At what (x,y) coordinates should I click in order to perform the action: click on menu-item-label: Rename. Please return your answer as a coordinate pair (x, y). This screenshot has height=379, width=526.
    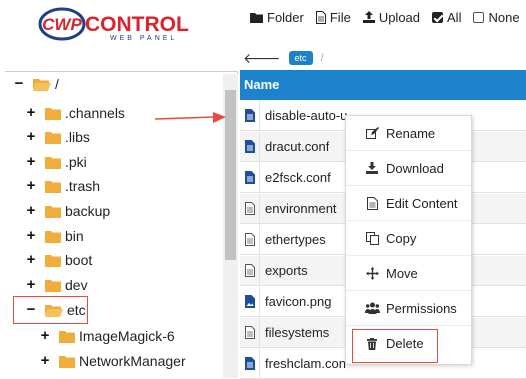
    Looking at the image, I should click on (411, 133).